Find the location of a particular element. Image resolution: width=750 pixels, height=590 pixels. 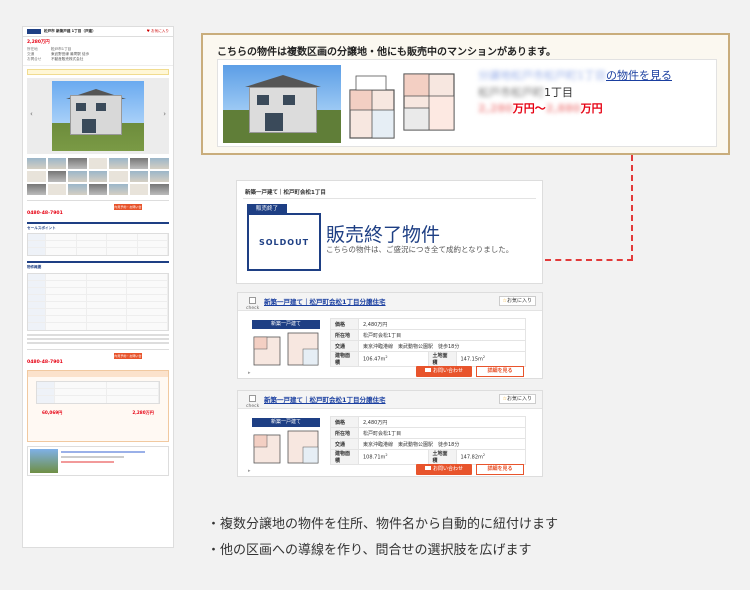

other-lots-address: 松戸市松戸町1丁目 is located at coordinates (525, 92).